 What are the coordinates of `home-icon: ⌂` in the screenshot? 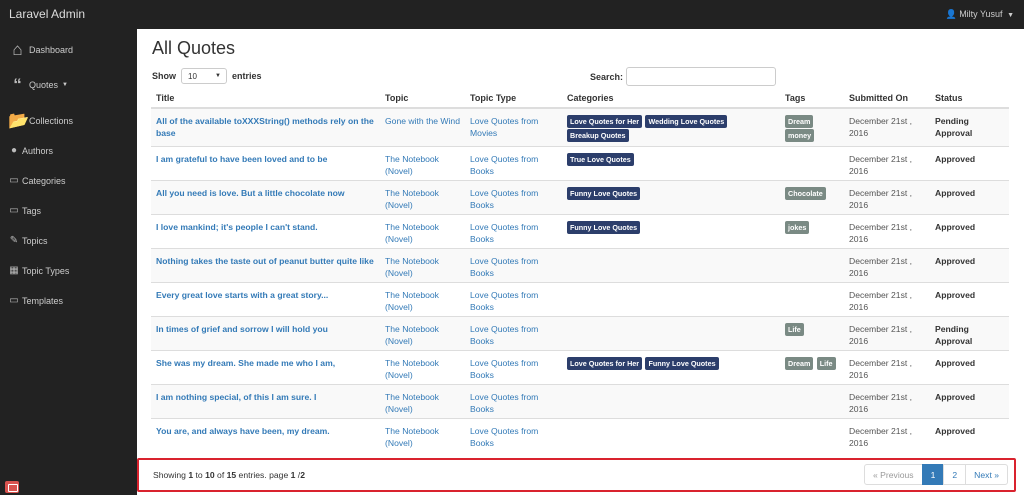 It's located at (17, 49).